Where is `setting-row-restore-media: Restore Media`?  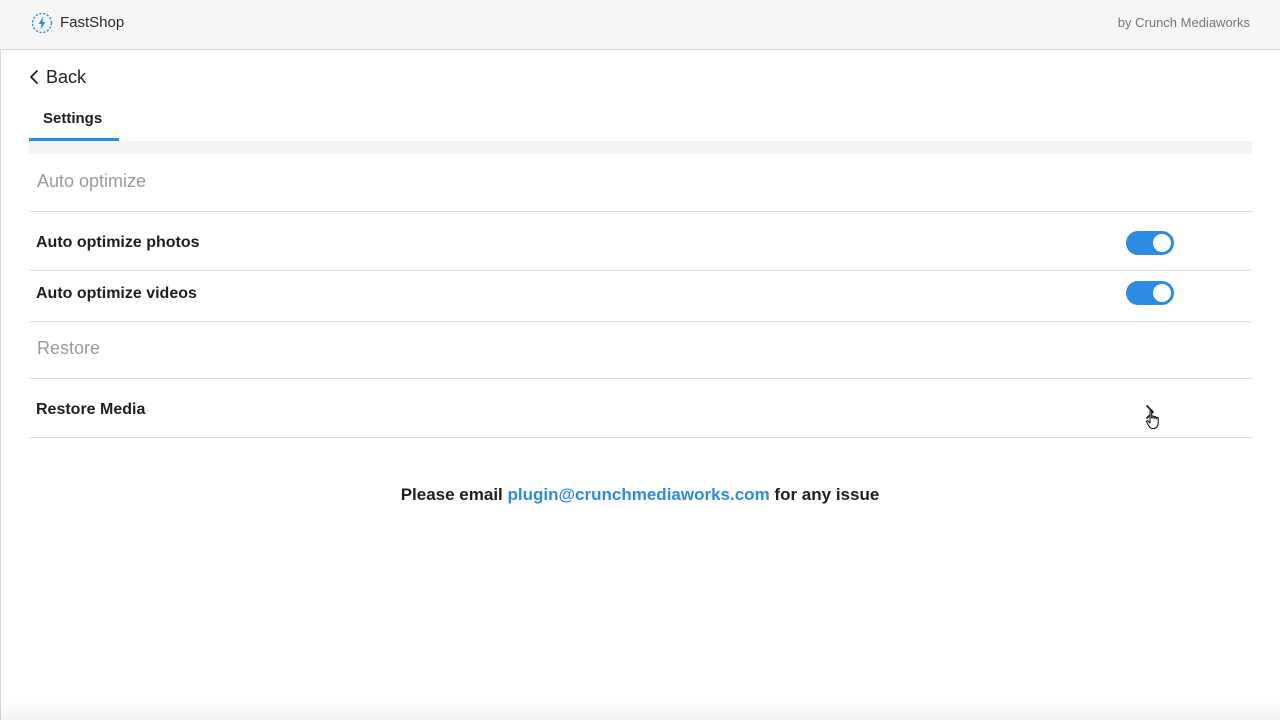 setting-row-restore-media: Restore Media is located at coordinates (640, 408).